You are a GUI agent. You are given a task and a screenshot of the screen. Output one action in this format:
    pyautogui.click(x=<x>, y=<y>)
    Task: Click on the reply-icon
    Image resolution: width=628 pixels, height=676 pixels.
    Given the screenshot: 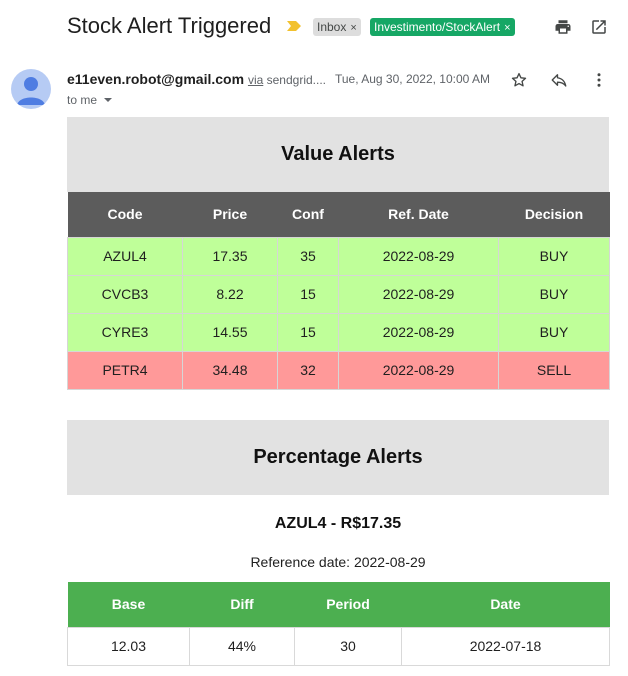 What is the action you would take?
    pyautogui.click(x=559, y=80)
    